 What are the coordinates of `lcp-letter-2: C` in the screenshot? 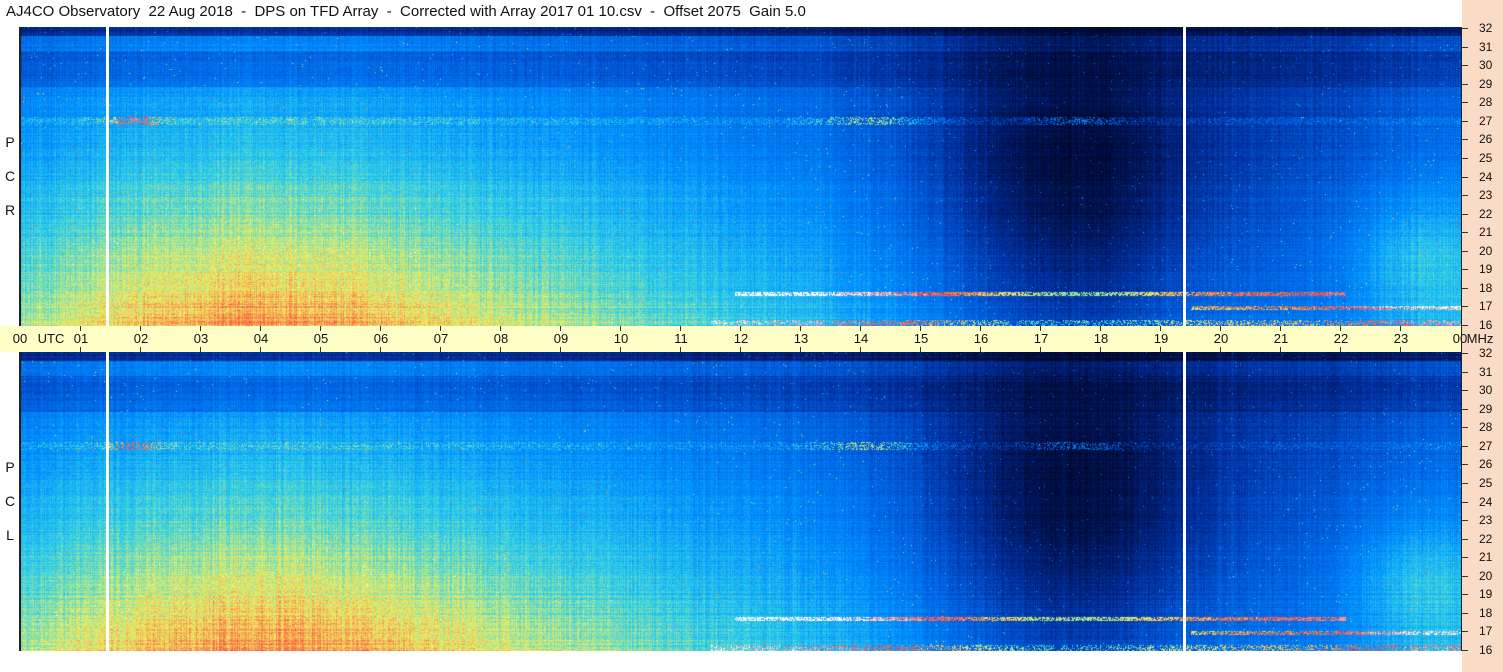 It's located at (10, 501).